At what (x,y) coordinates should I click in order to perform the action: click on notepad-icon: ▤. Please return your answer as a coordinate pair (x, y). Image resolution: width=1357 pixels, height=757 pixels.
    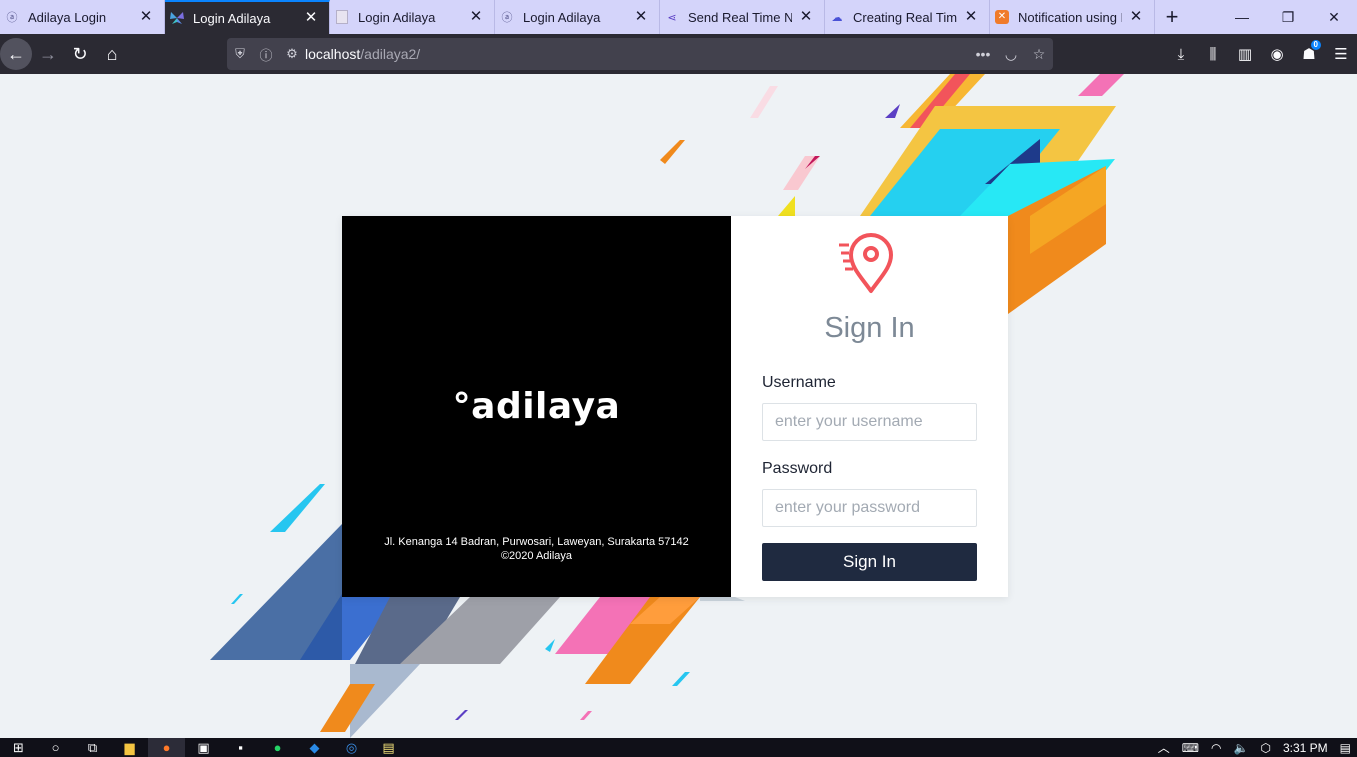
    Looking at the image, I should click on (388, 747).